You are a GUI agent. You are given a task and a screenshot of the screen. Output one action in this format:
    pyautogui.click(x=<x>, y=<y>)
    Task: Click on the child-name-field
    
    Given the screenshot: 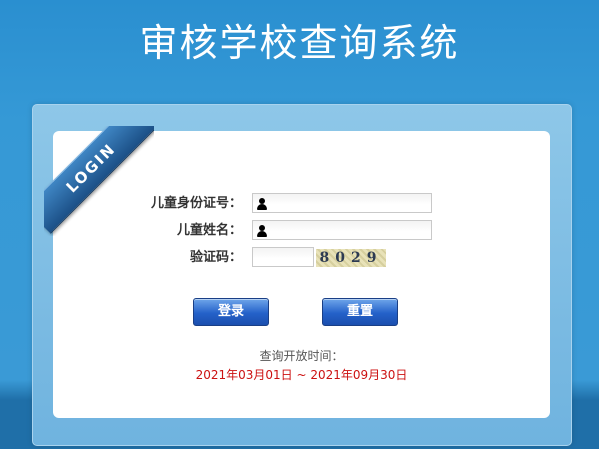 What is the action you would take?
    pyautogui.click(x=342, y=230)
    